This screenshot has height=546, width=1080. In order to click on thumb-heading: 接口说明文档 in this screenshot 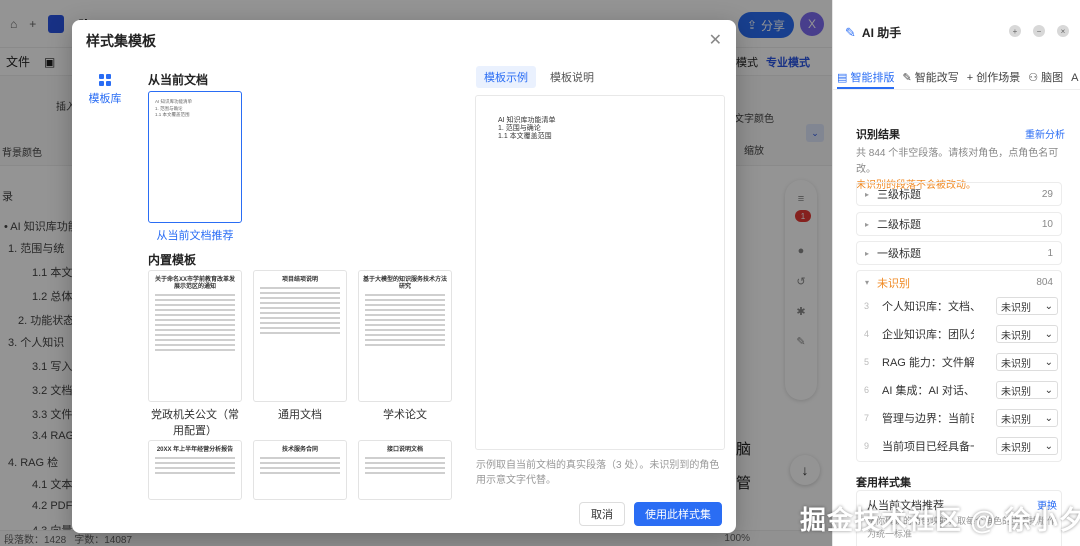, I will do `click(404, 450)`.